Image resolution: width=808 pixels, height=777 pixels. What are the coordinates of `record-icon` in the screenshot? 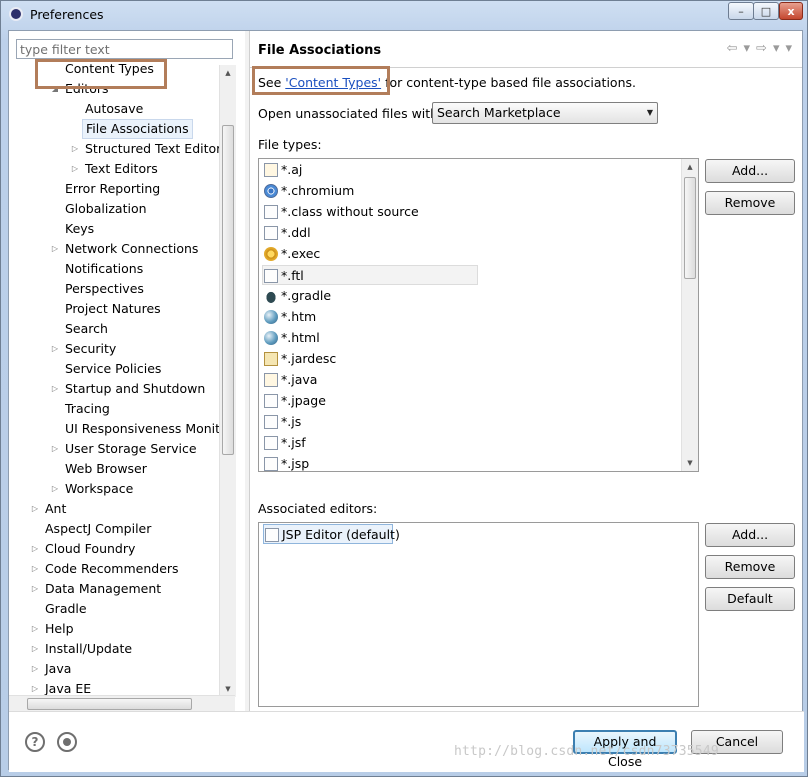 It's located at (67, 742).